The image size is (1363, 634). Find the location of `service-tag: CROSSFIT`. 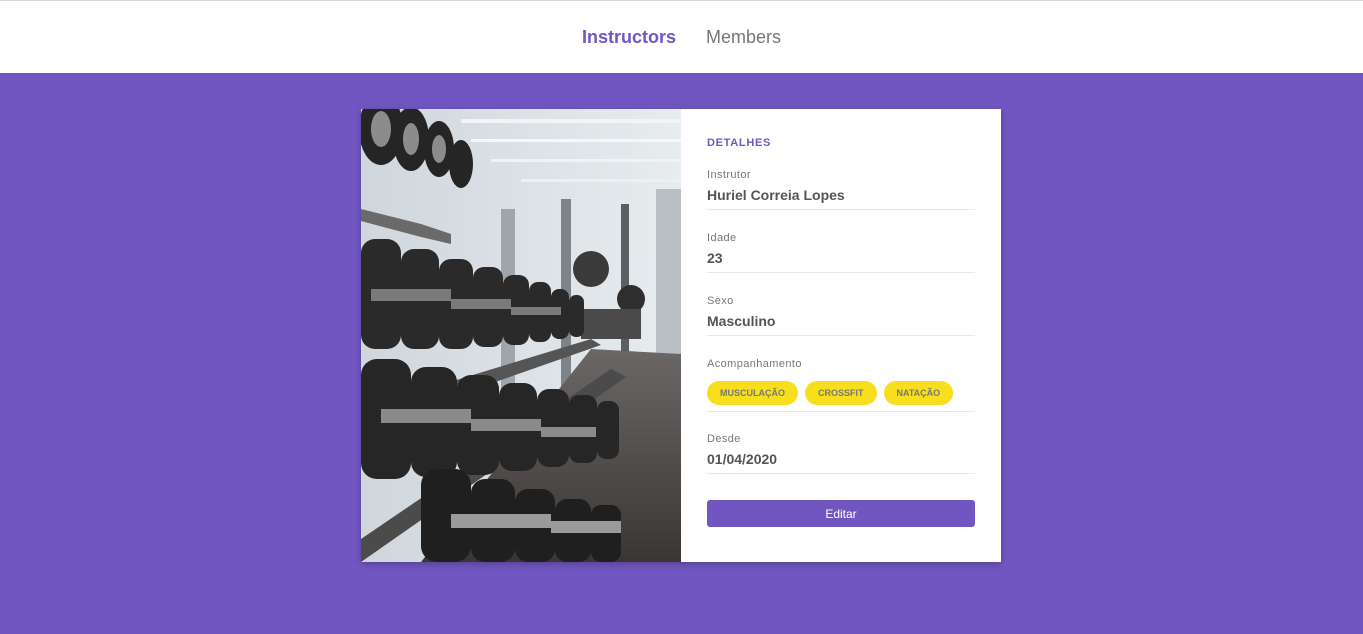

service-tag: CROSSFIT is located at coordinates (841, 393).